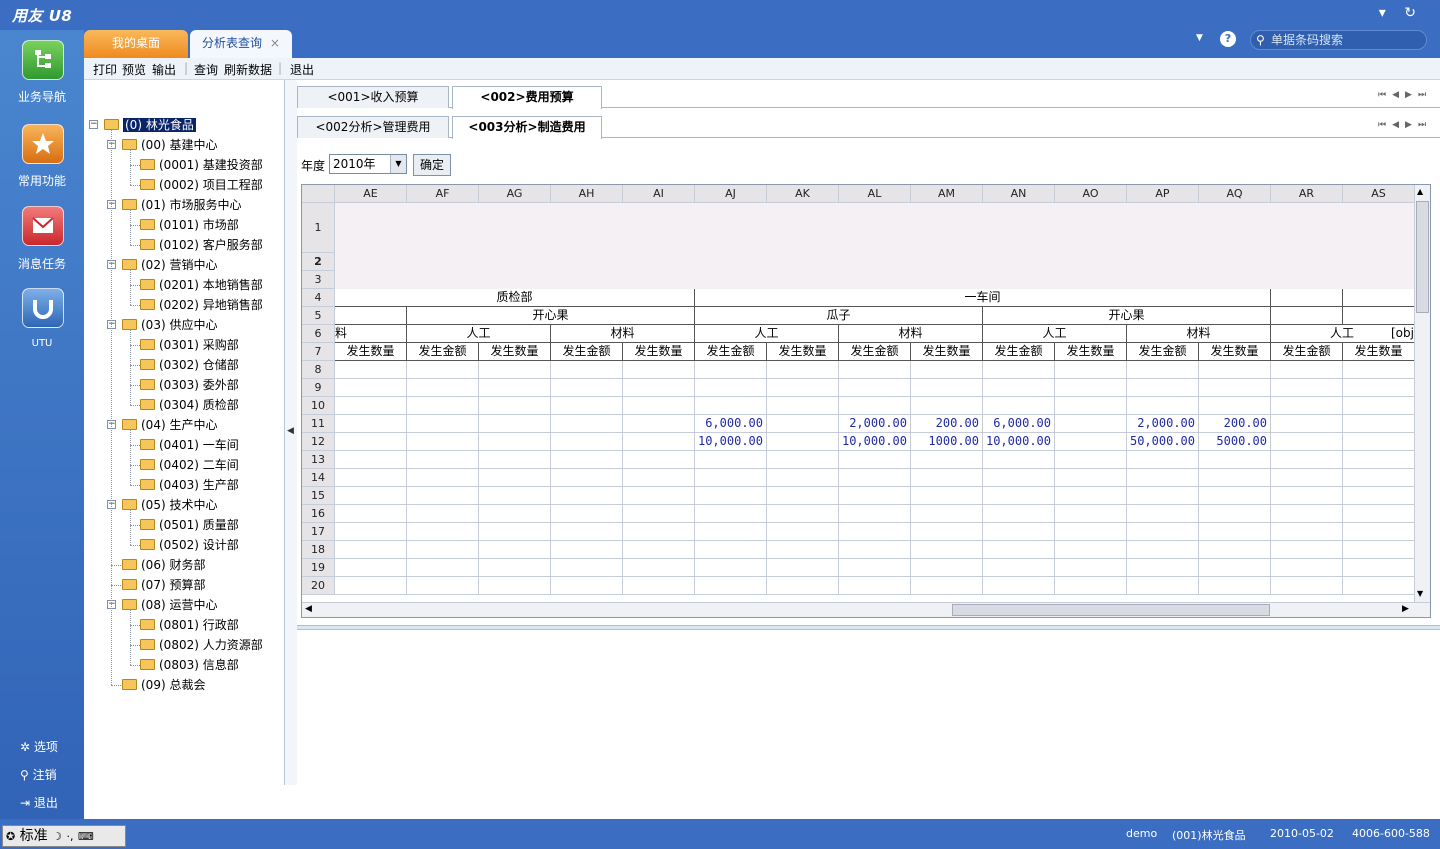  What do you see at coordinates (1019, 352) in the screenshot?
I see `sub-header-cell: 发生金额` at bounding box center [1019, 352].